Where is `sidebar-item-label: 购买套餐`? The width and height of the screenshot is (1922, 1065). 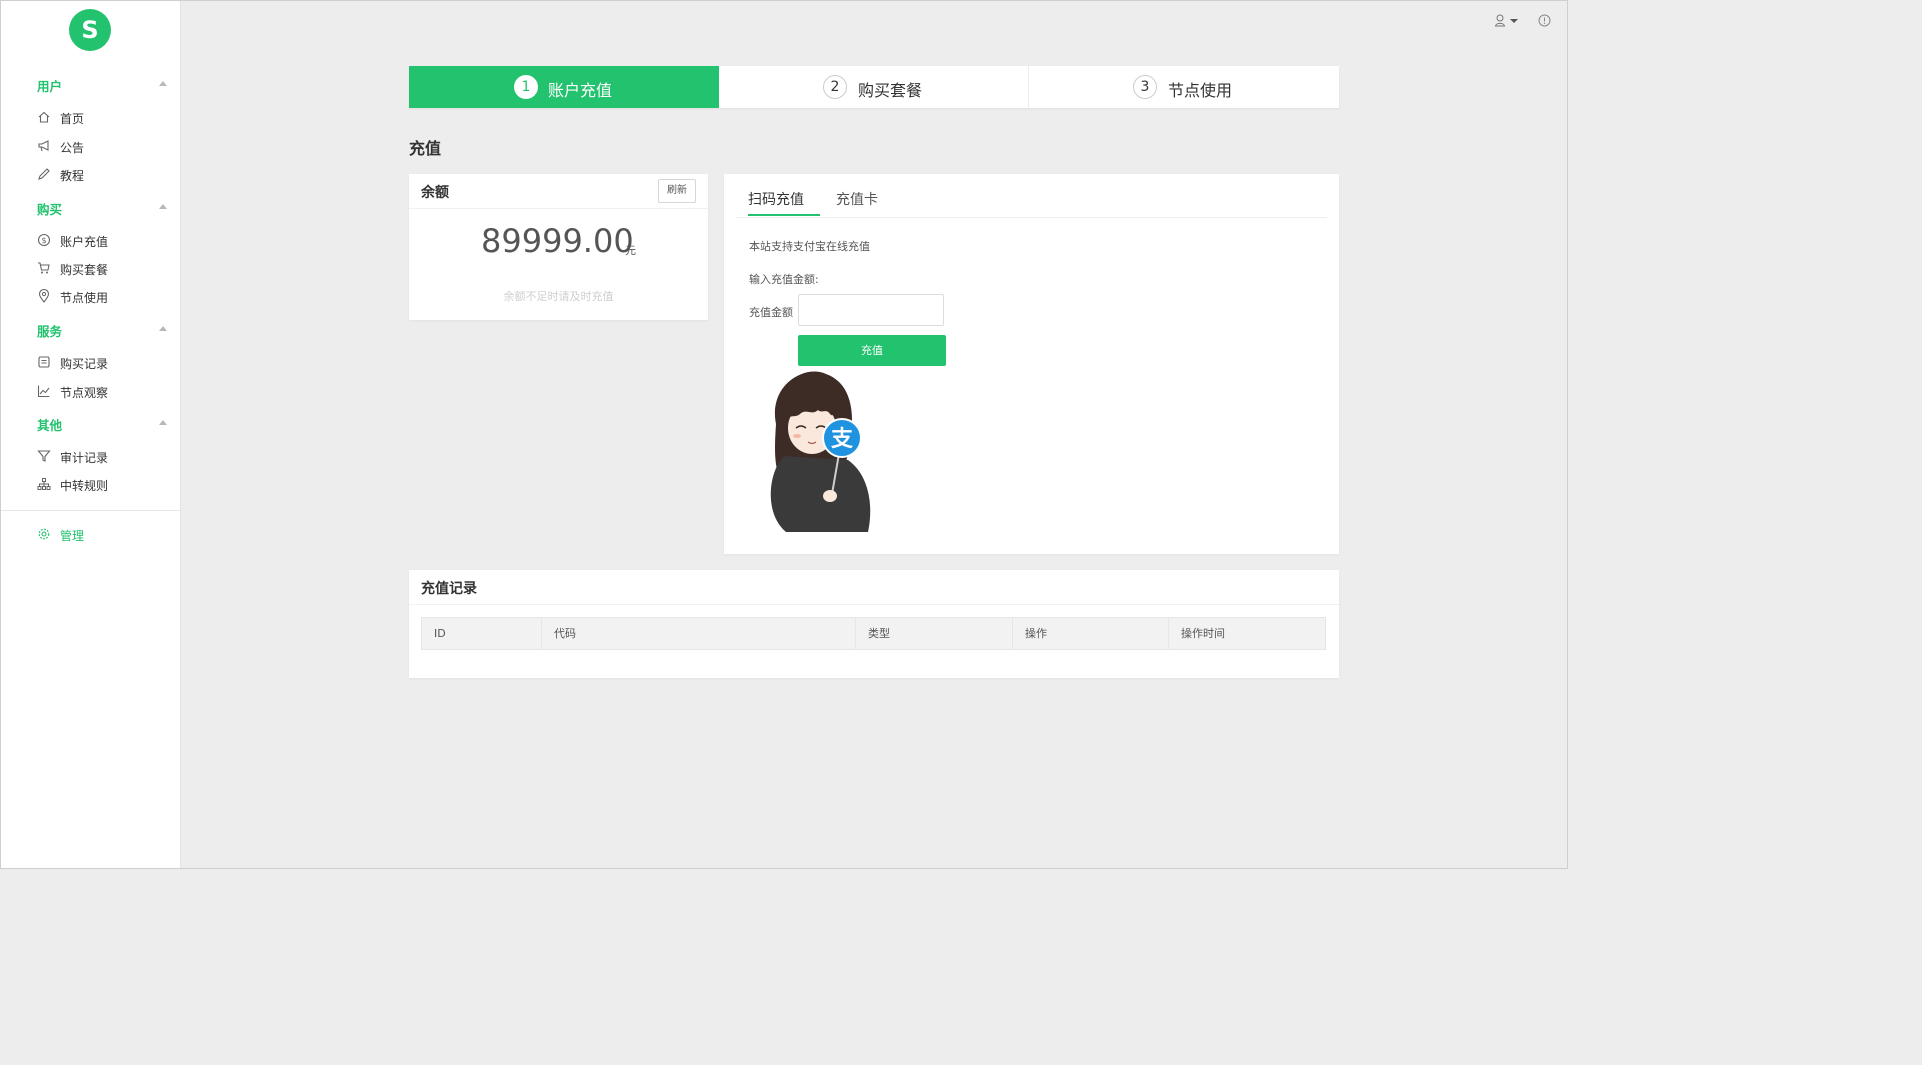 sidebar-item-label: 购买套餐 is located at coordinates (84, 270).